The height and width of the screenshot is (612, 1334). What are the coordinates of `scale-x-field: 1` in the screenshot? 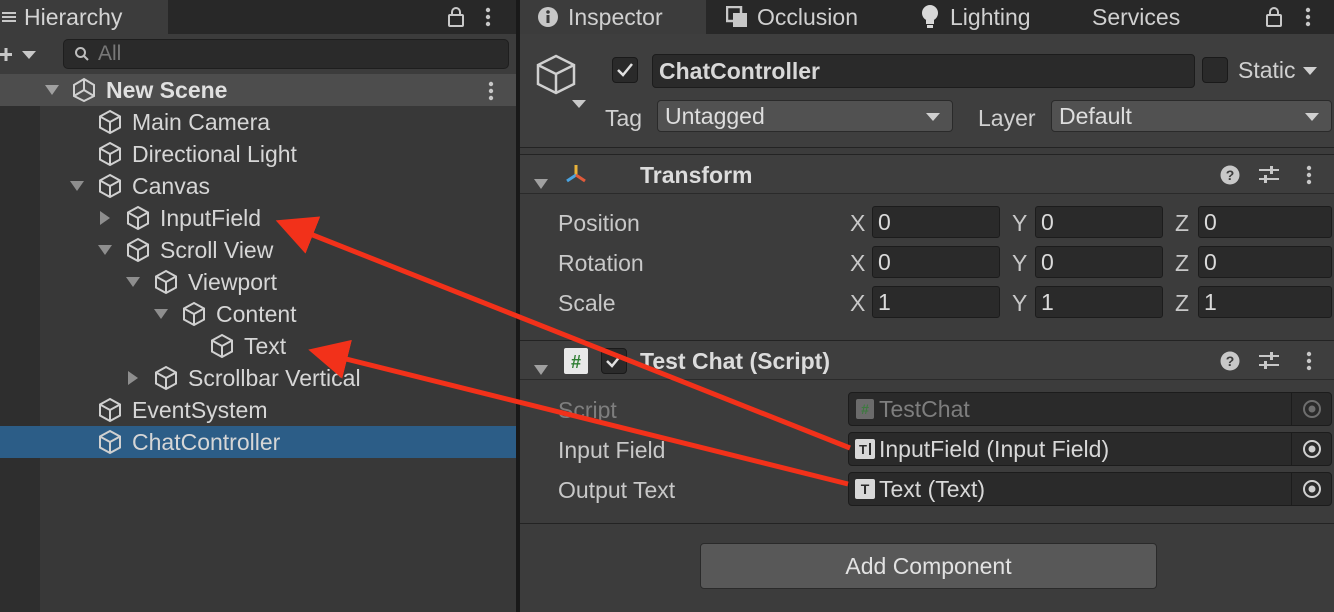 It's located at (936, 302).